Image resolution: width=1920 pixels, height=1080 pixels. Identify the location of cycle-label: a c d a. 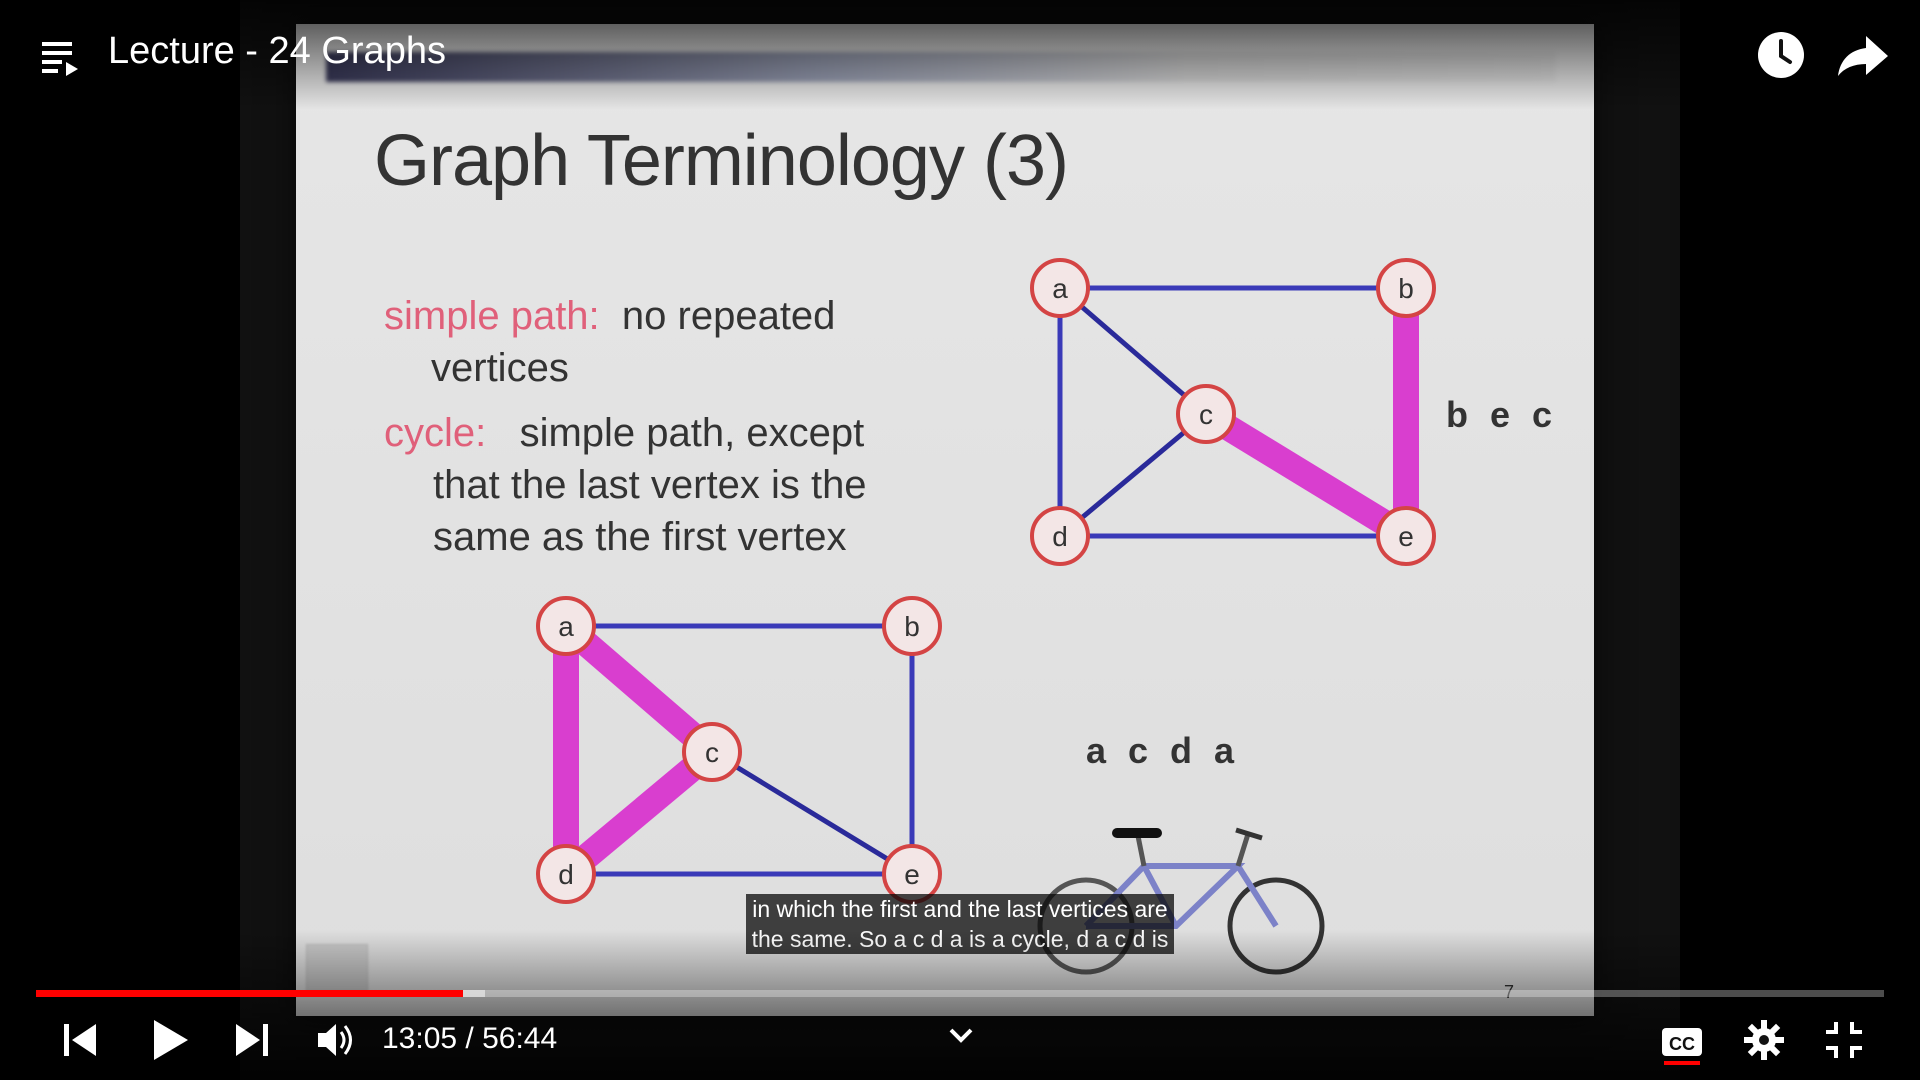
(1163, 750).